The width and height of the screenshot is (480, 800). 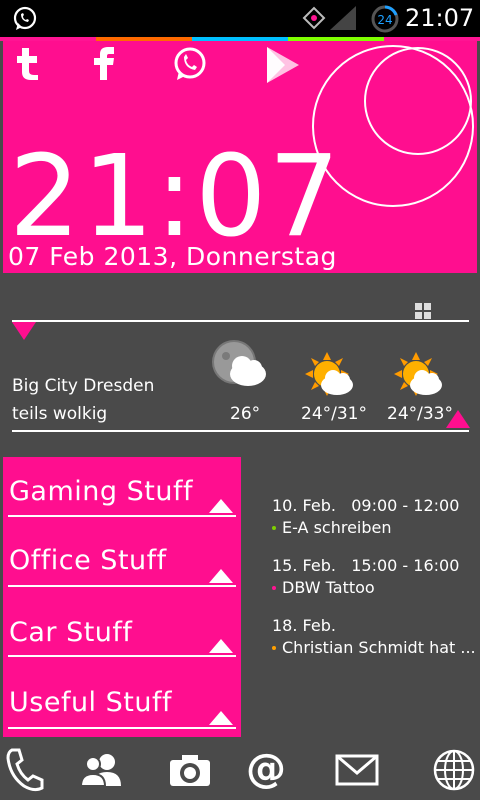 What do you see at coordinates (240, 321) in the screenshot?
I see `weather-top-divider` at bounding box center [240, 321].